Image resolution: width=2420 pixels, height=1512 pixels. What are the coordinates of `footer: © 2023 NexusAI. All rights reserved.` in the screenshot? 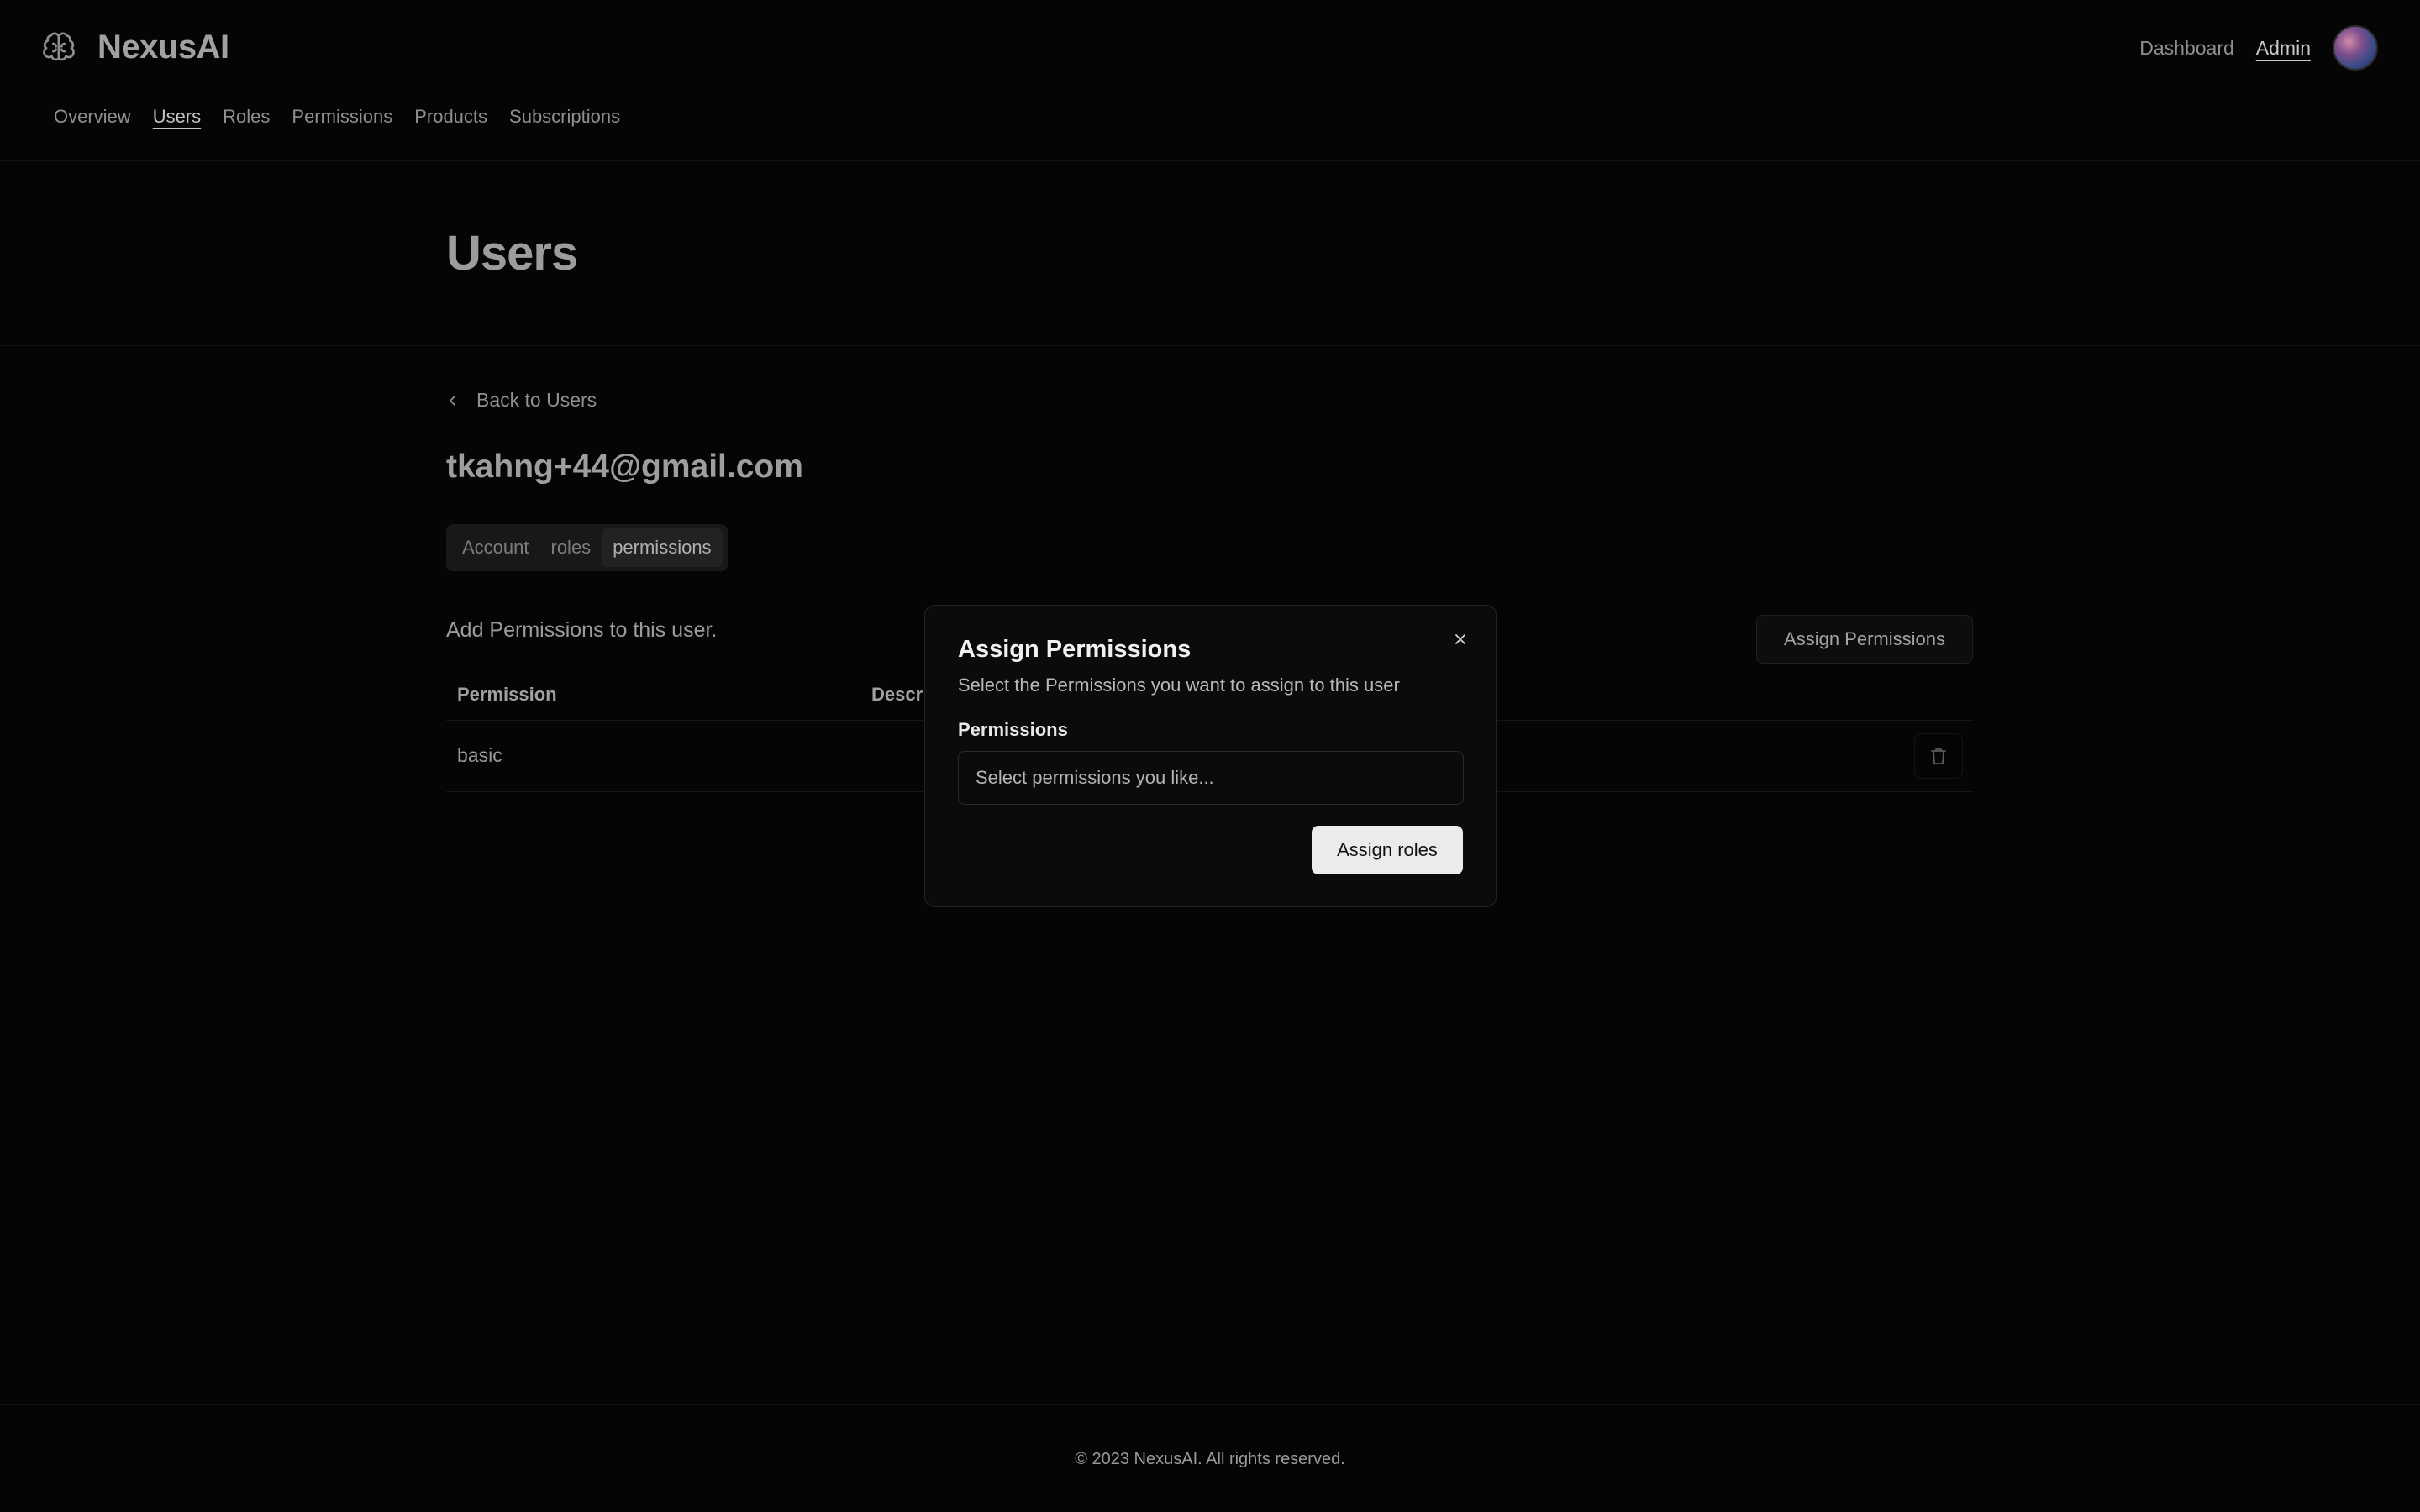 It's located at (1210, 1458).